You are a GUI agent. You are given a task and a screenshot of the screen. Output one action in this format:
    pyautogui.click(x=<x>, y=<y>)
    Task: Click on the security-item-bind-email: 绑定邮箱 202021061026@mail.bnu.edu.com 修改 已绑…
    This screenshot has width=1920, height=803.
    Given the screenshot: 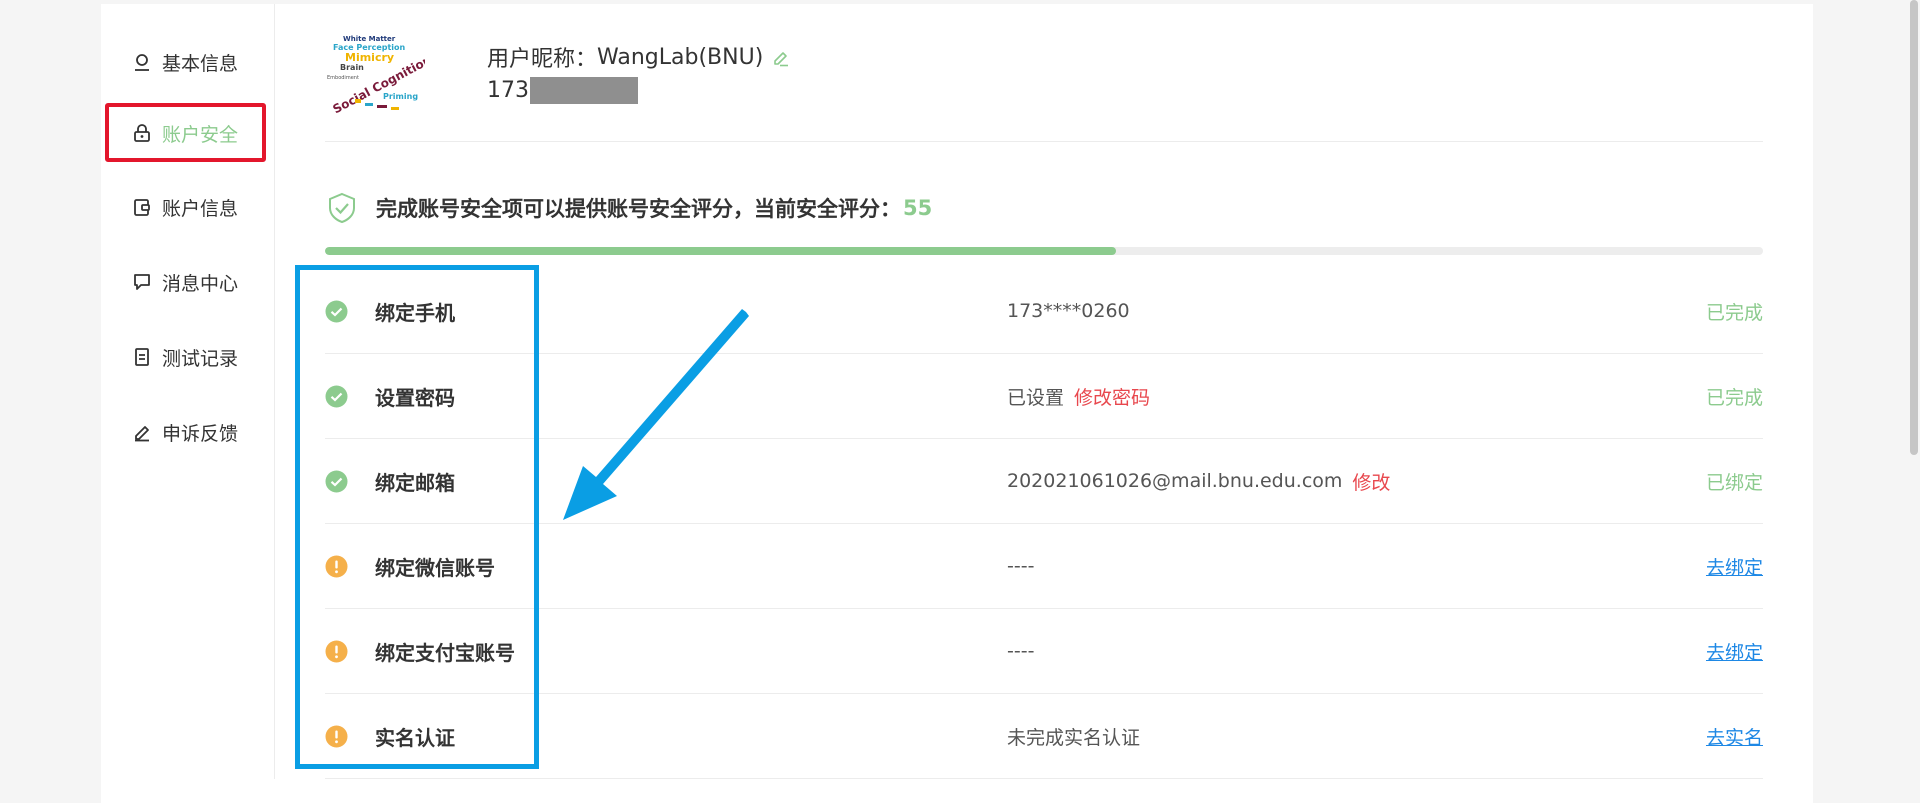 What is the action you would take?
    pyautogui.click(x=1044, y=481)
    